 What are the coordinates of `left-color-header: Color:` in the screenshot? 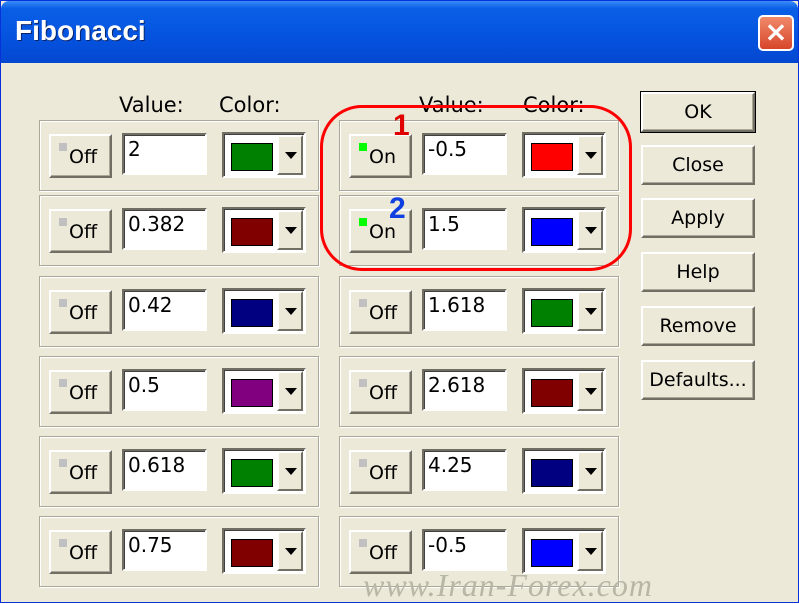 It's located at (250, 105).